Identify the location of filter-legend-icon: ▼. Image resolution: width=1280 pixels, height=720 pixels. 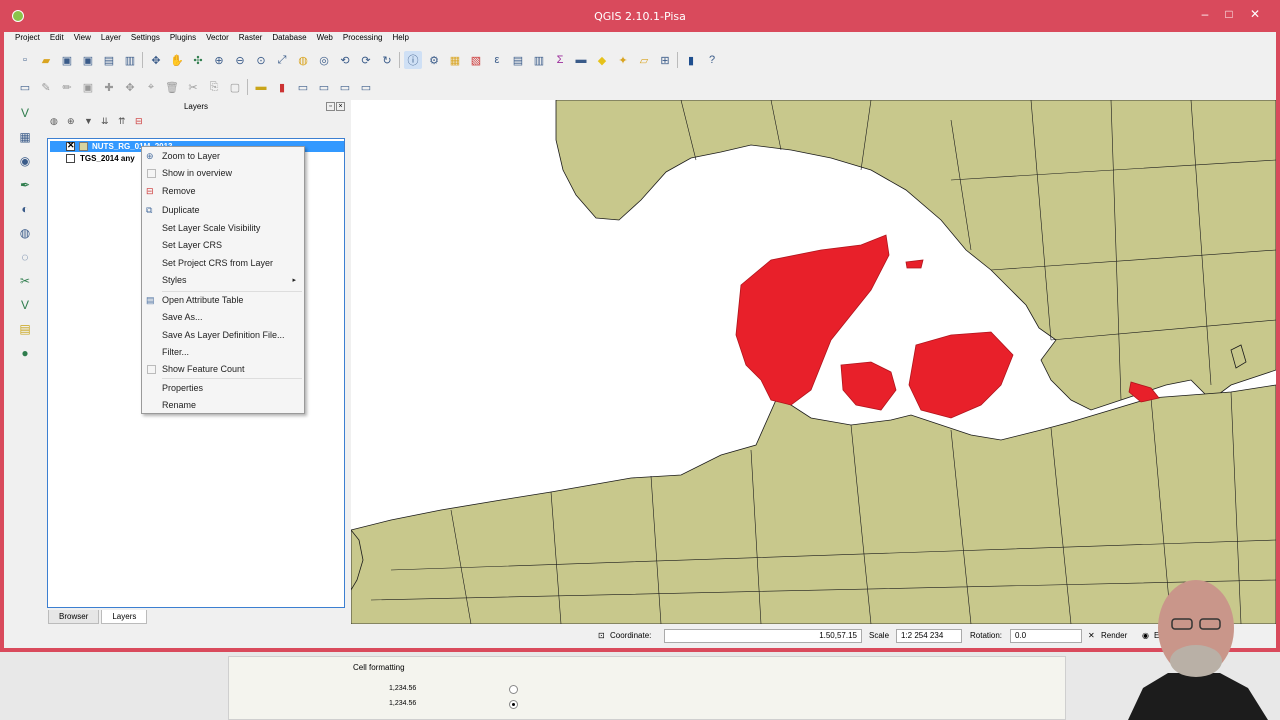
(90, 122).